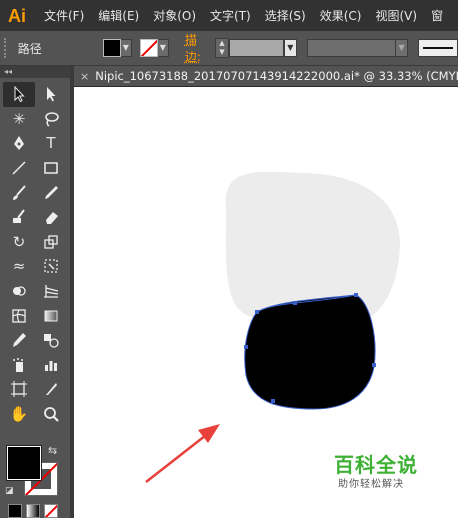 The width and height of the screenshot is (458, 518). Describe the element at coordinates (19, 414) in the screenshot. I see `hand-tool-icon: ✋` at that location.